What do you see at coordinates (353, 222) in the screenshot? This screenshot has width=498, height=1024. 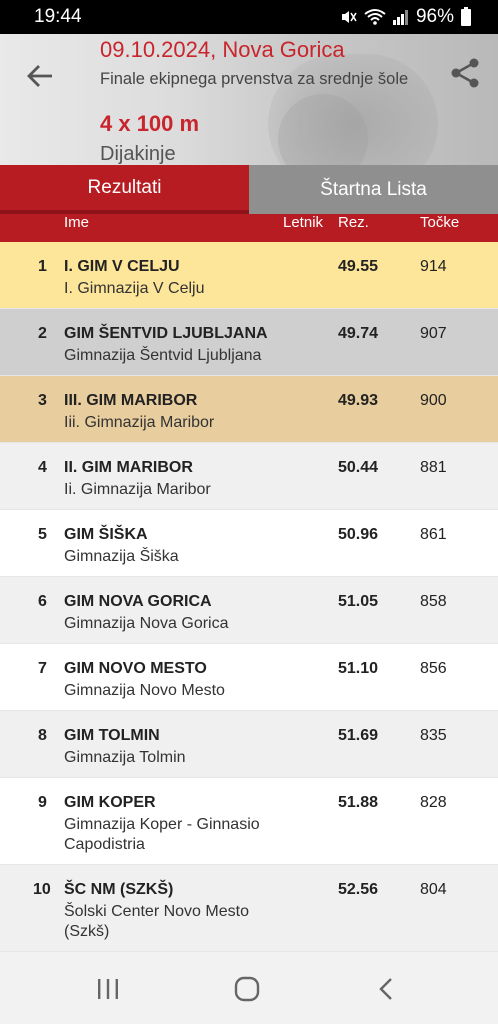 I see `column-result: Rez.` at bounding box center [353, 222].